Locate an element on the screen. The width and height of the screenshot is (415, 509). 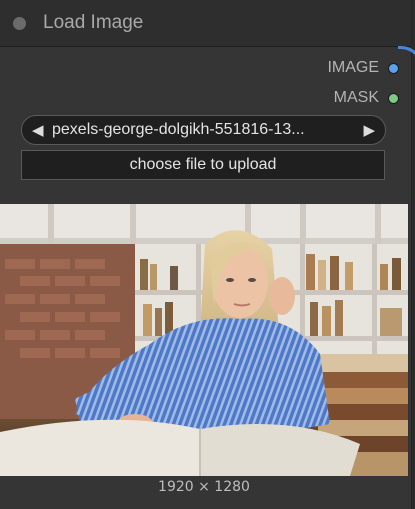
output-mask: MASK is located at coordinates (366, 98).